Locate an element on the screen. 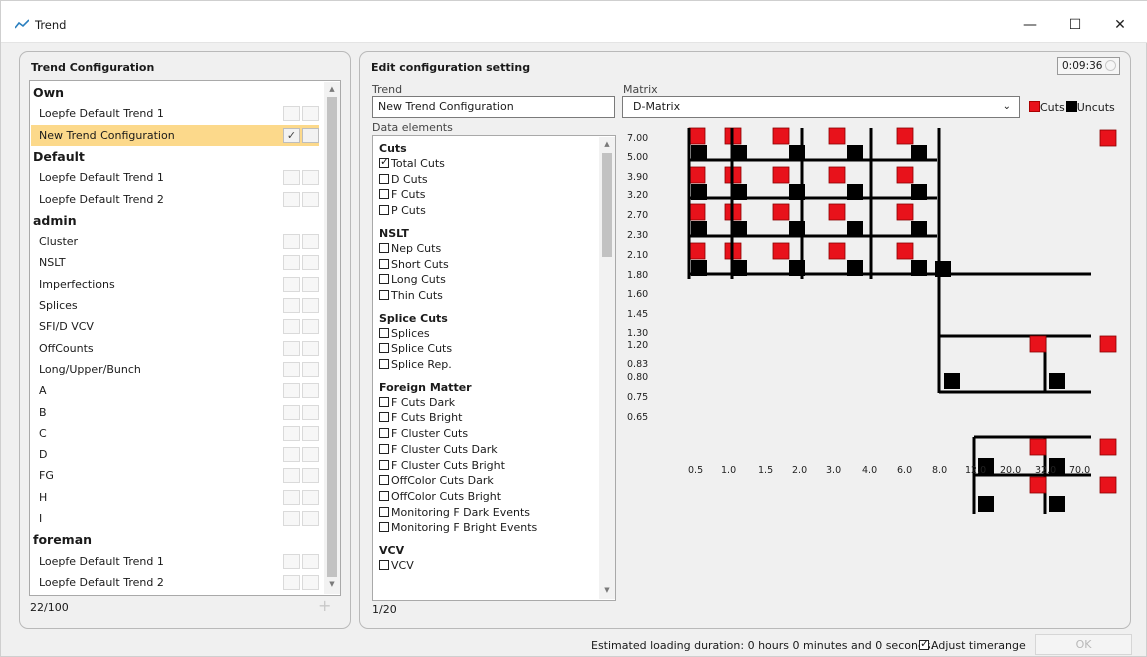  configuration-item: New Trend Configuration ✓ is located at coordinates (175, 135).